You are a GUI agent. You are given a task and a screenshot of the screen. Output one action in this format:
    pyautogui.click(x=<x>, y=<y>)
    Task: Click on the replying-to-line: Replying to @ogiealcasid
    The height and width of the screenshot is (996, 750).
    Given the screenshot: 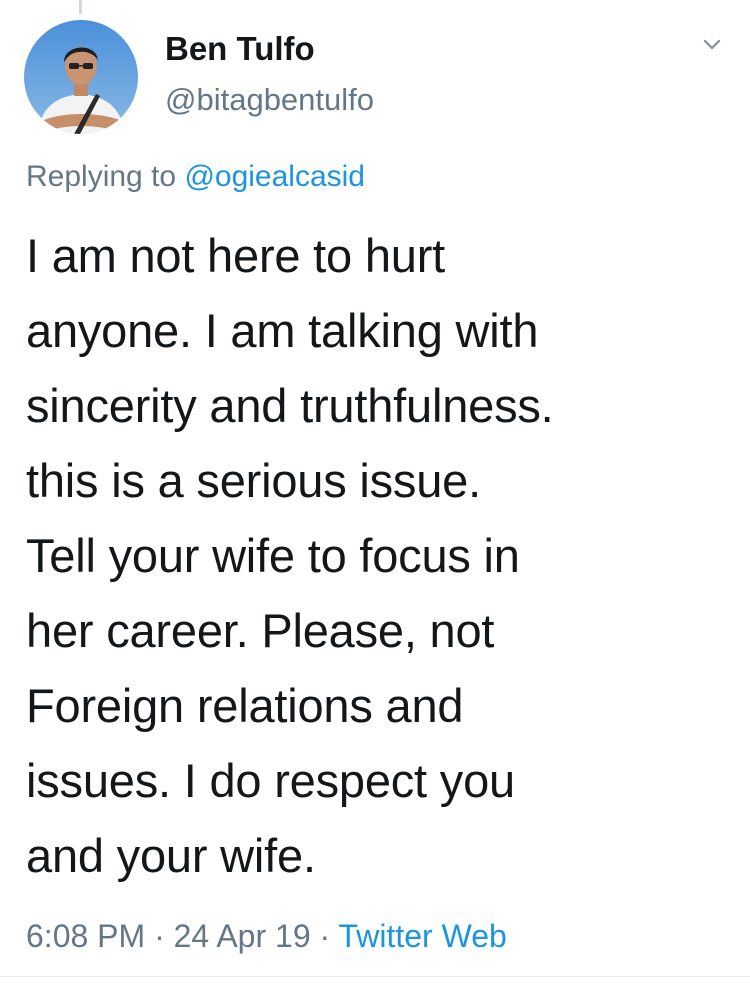 What is the action you would take?
    pyautogui.click(x=195, y=177)
    